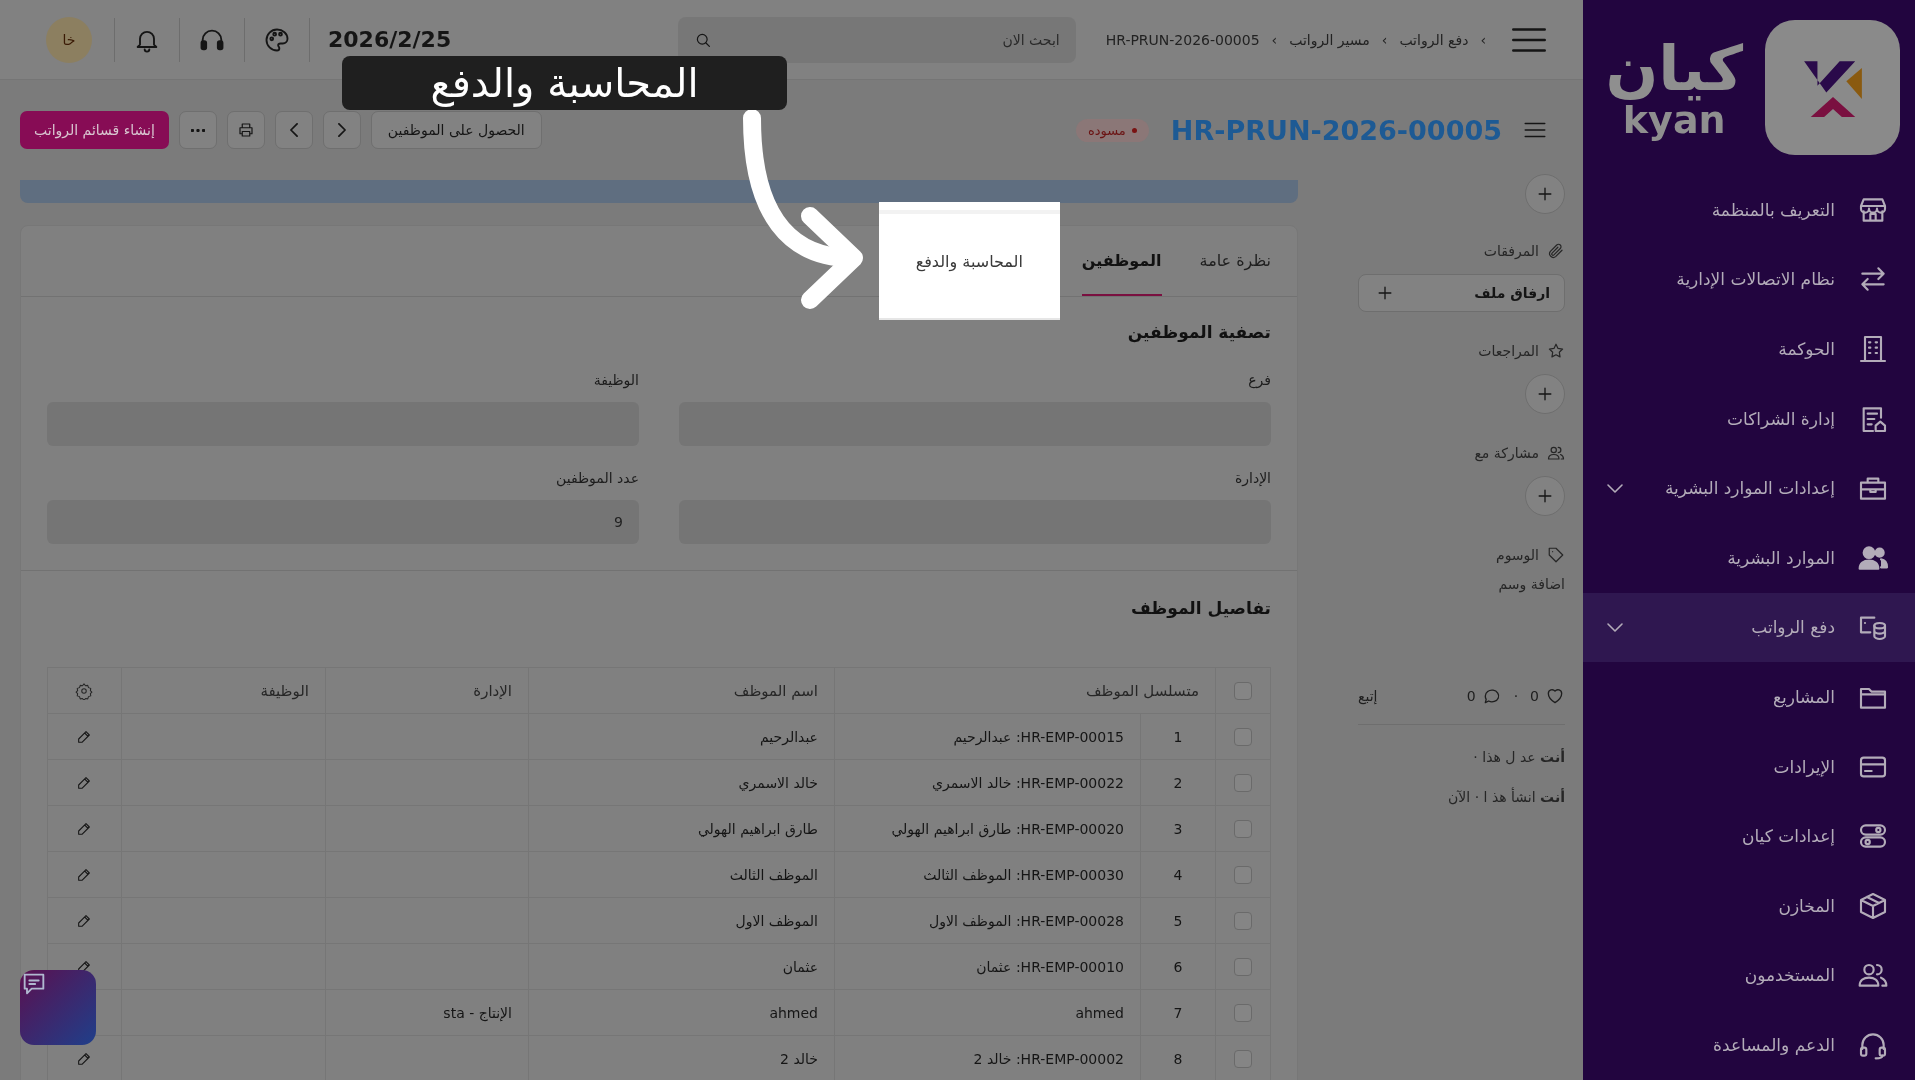  Describe the element at coordinates (1674, 68) in the screenshot. I see `logo-text: كيان` at that location.